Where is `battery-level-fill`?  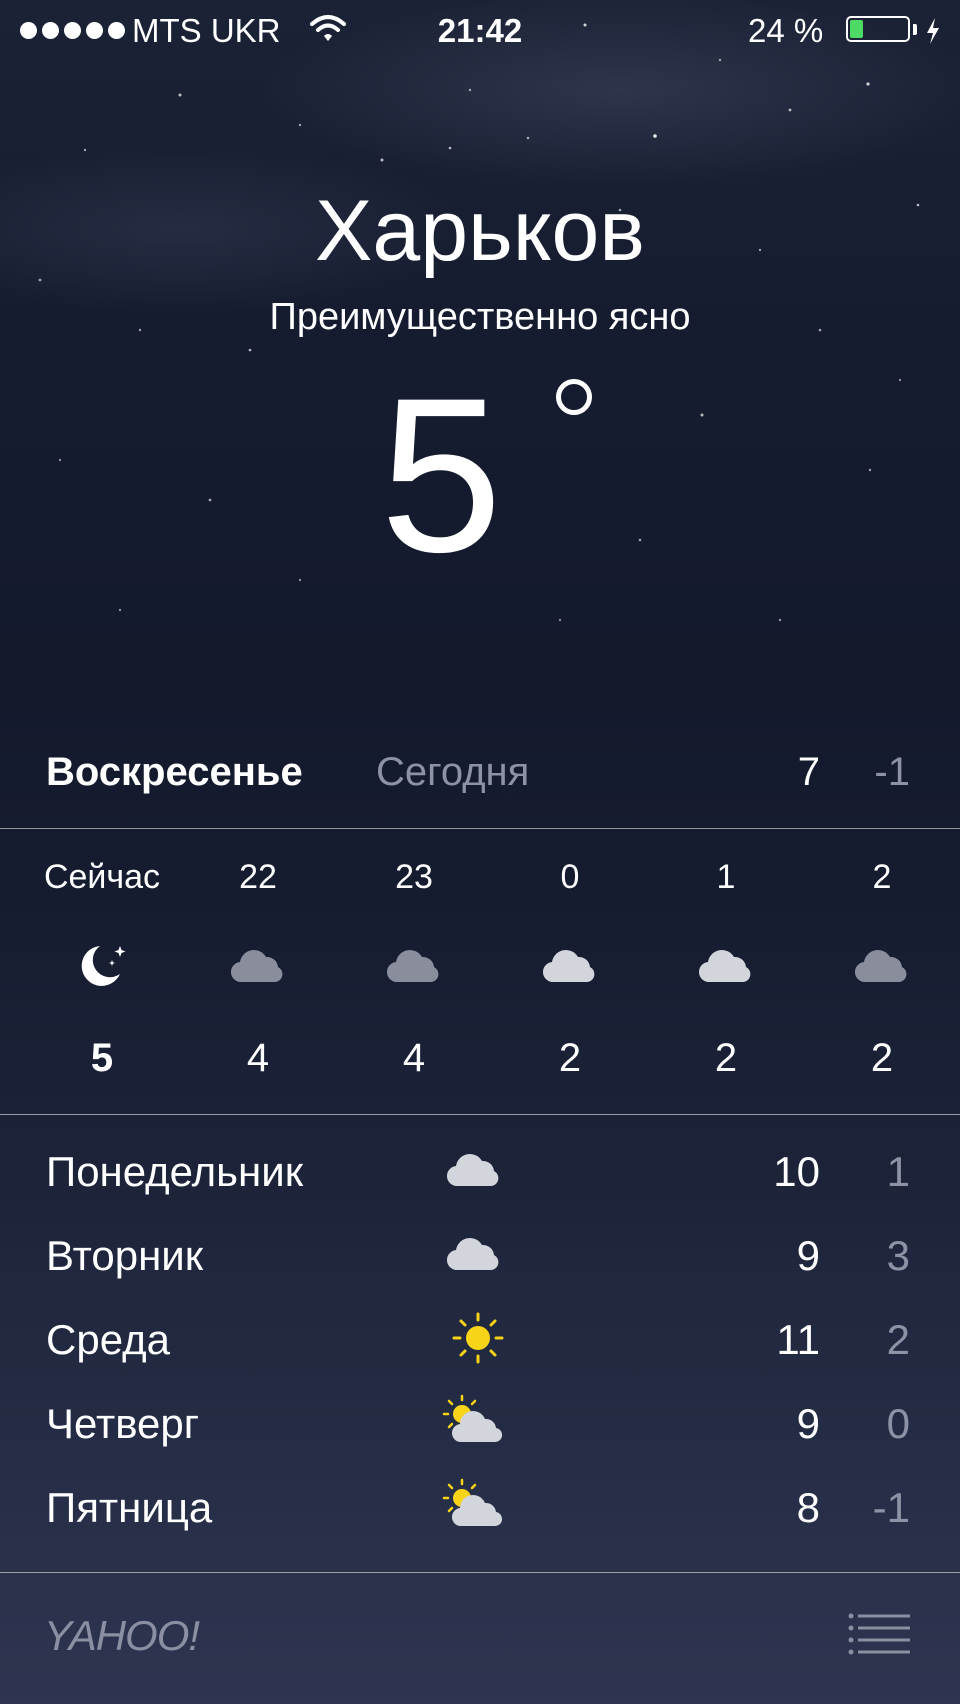
battery-level-fill is located at coordinates (856, 29).